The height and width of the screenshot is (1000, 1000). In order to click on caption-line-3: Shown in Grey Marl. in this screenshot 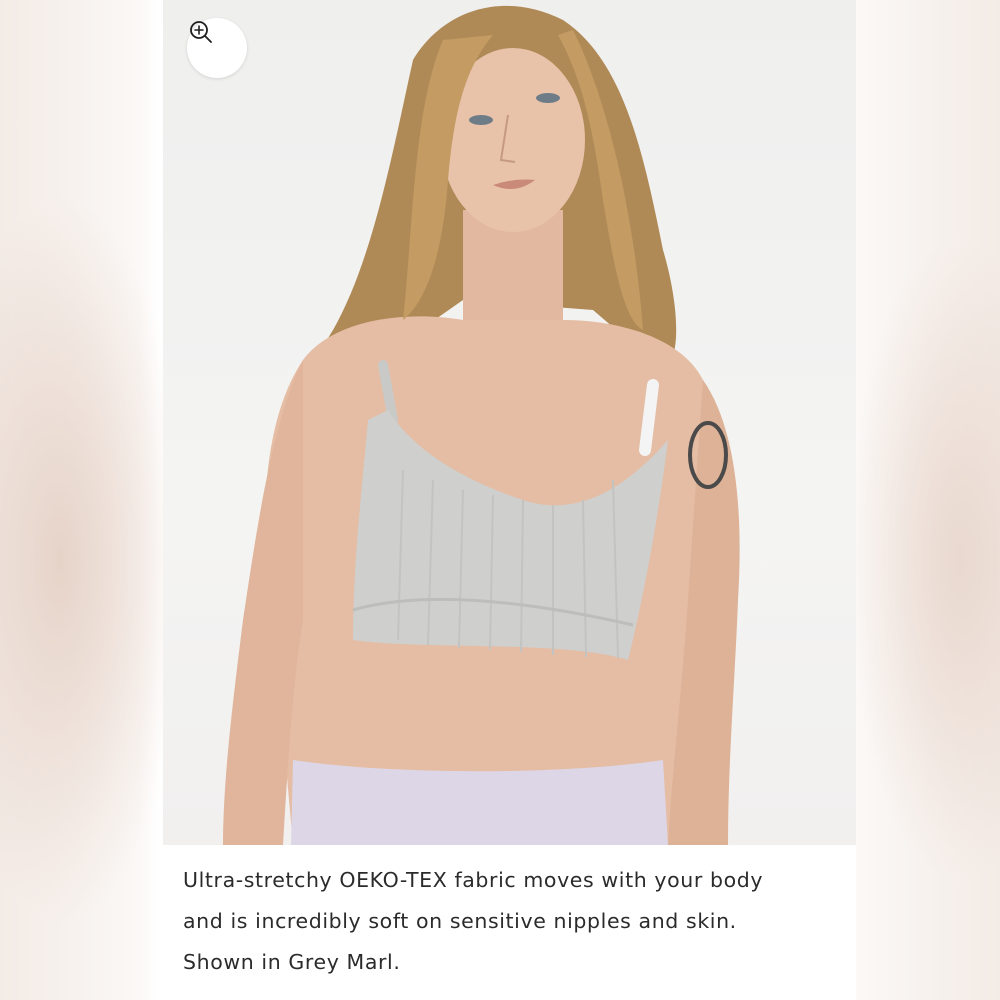, I will do `click(292, 962)`.